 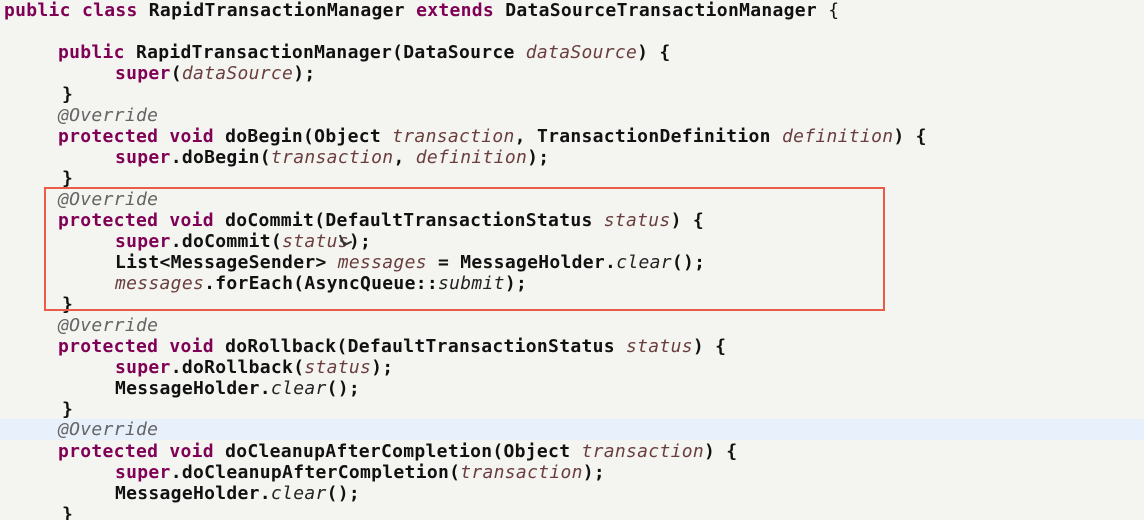 I want to click on keyword-class: class, so click(x=109, y=10).